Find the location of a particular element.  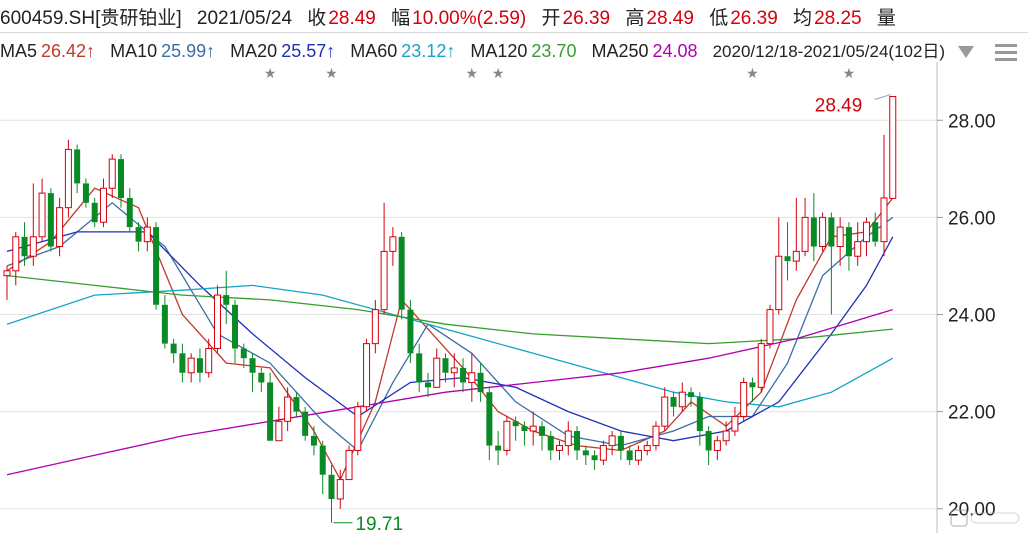

high-marker-line is located at coordinates (882, 96).